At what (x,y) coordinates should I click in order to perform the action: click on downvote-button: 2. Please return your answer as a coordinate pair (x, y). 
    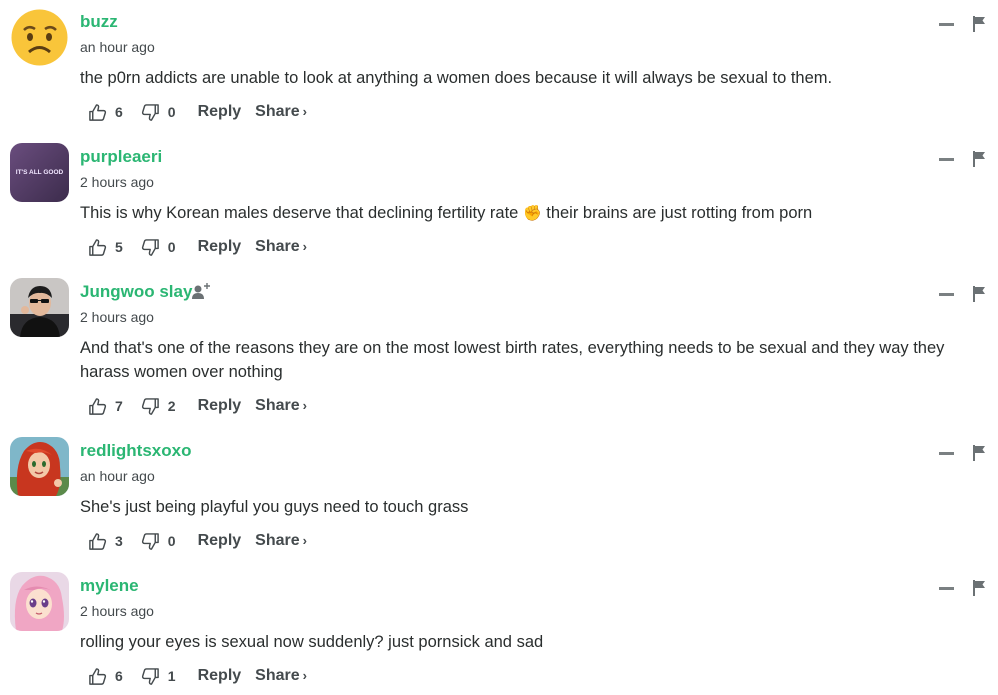
    Looking at the image, I should click on (158, 406).